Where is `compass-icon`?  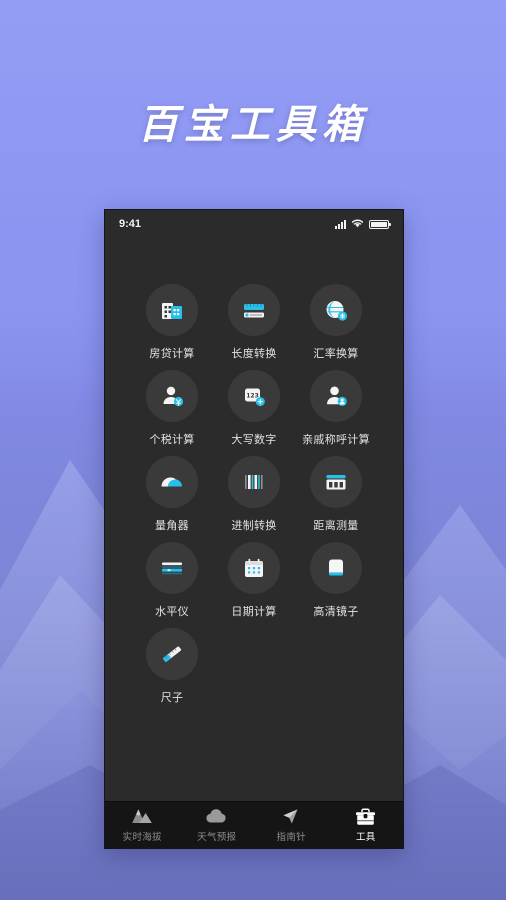
compass-icon is located at coordinates (291, 816).